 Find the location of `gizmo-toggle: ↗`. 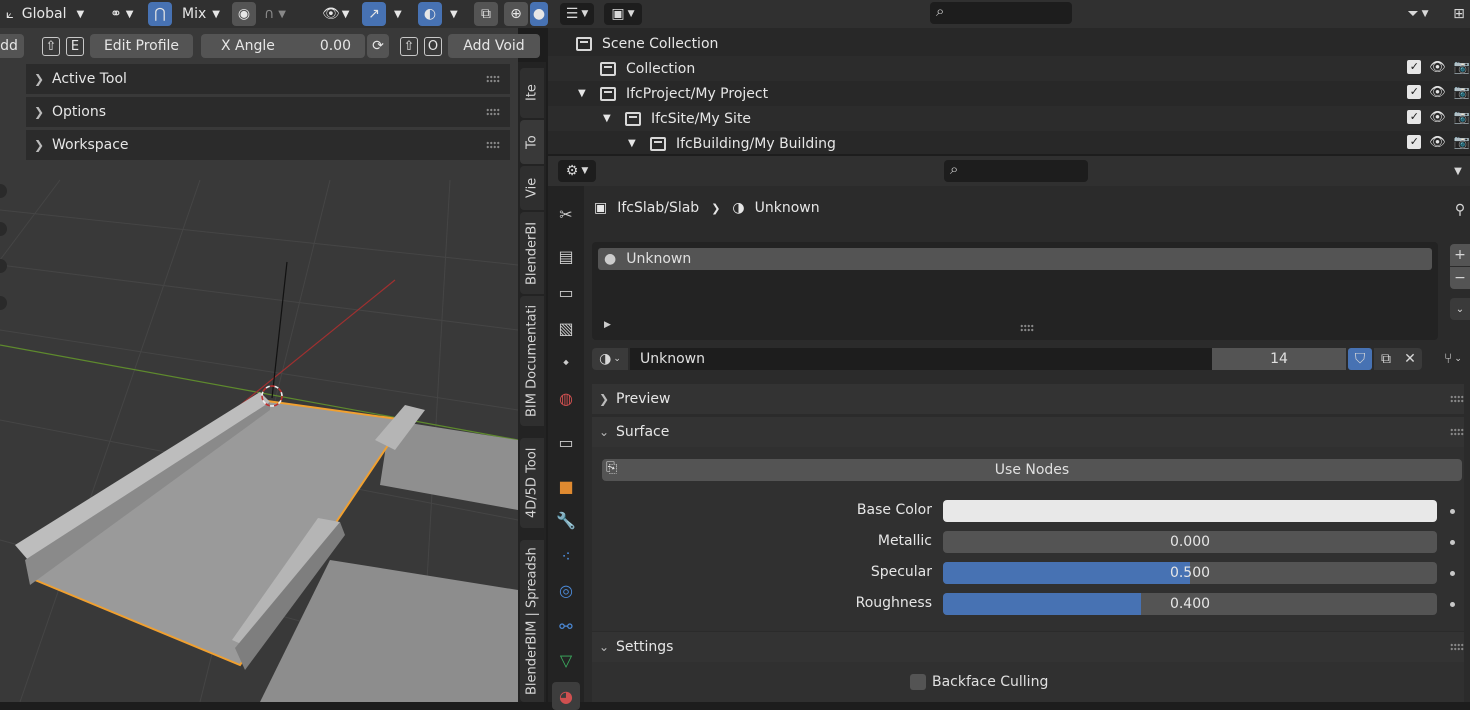

gizmo-toggle: ↗ is located at coordinates (374, 14).